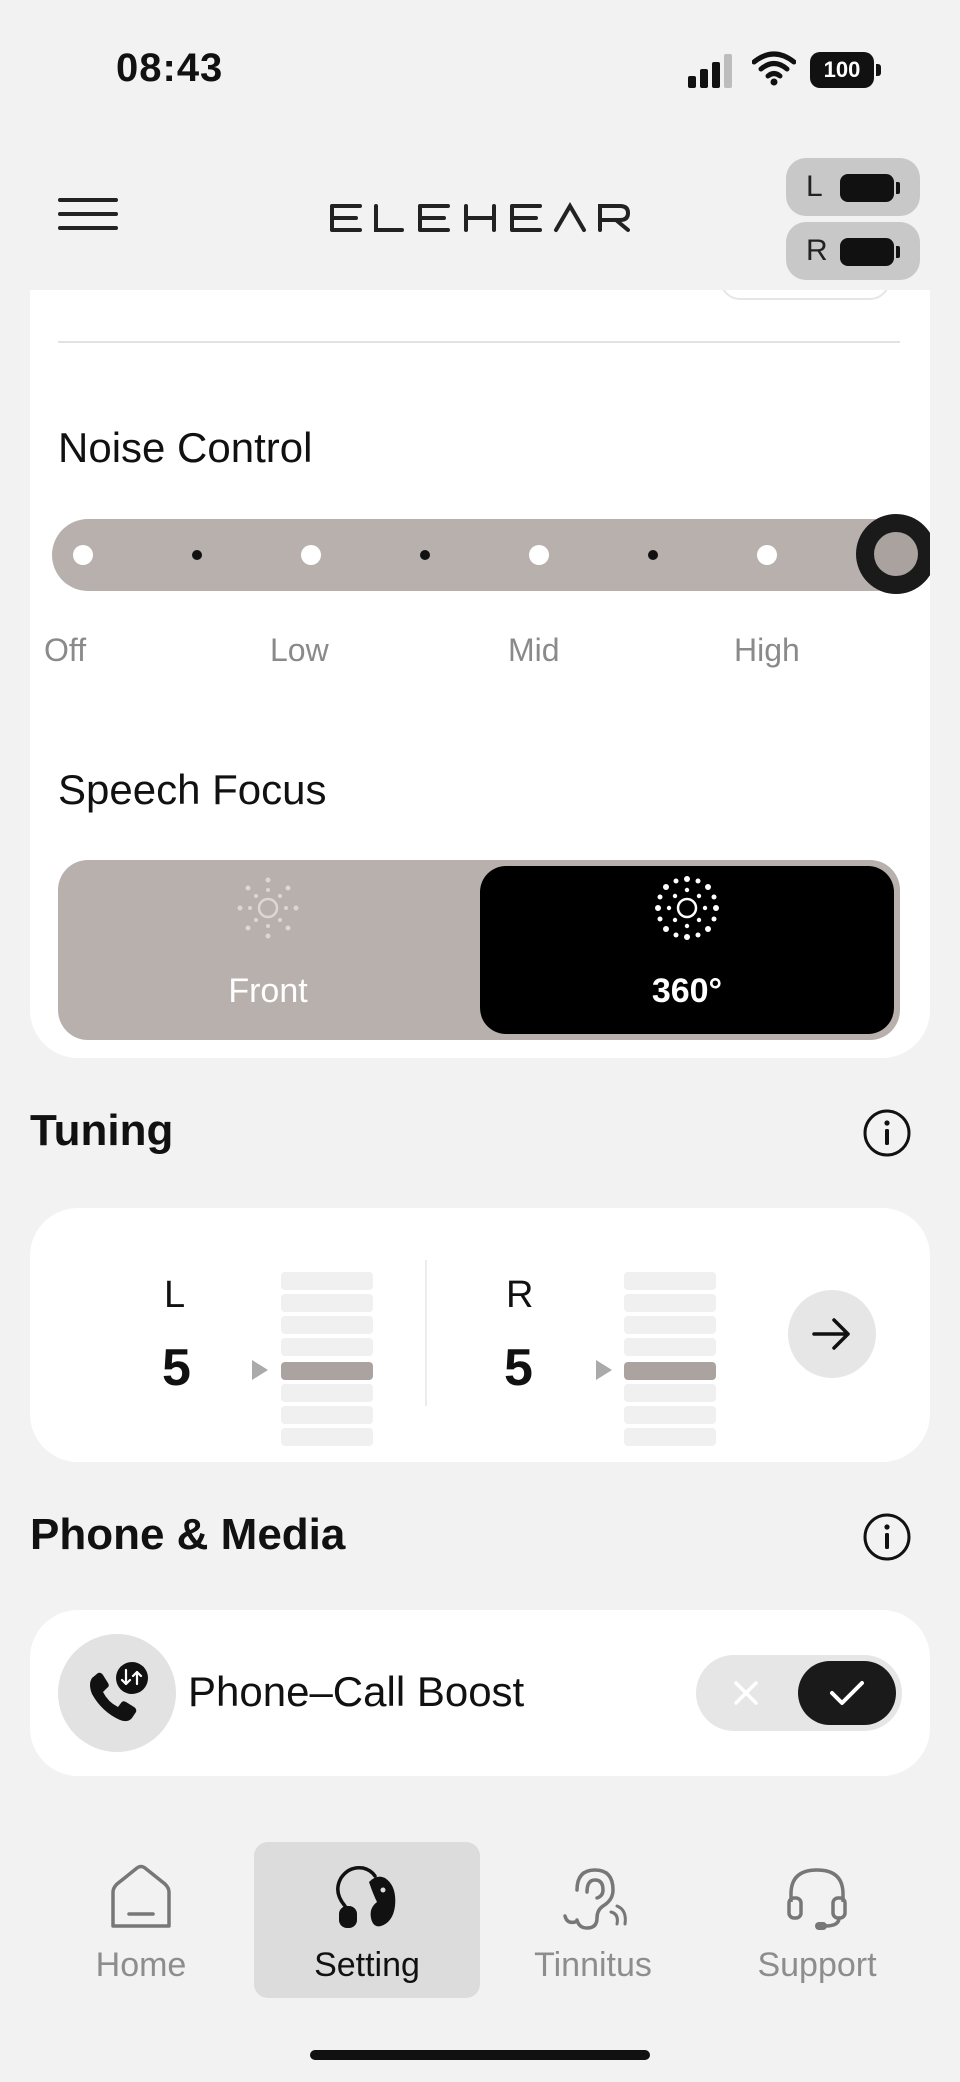  Describe the element at coordinates (595, 1899) in the screenshot. I see `ear-icon` at that location.